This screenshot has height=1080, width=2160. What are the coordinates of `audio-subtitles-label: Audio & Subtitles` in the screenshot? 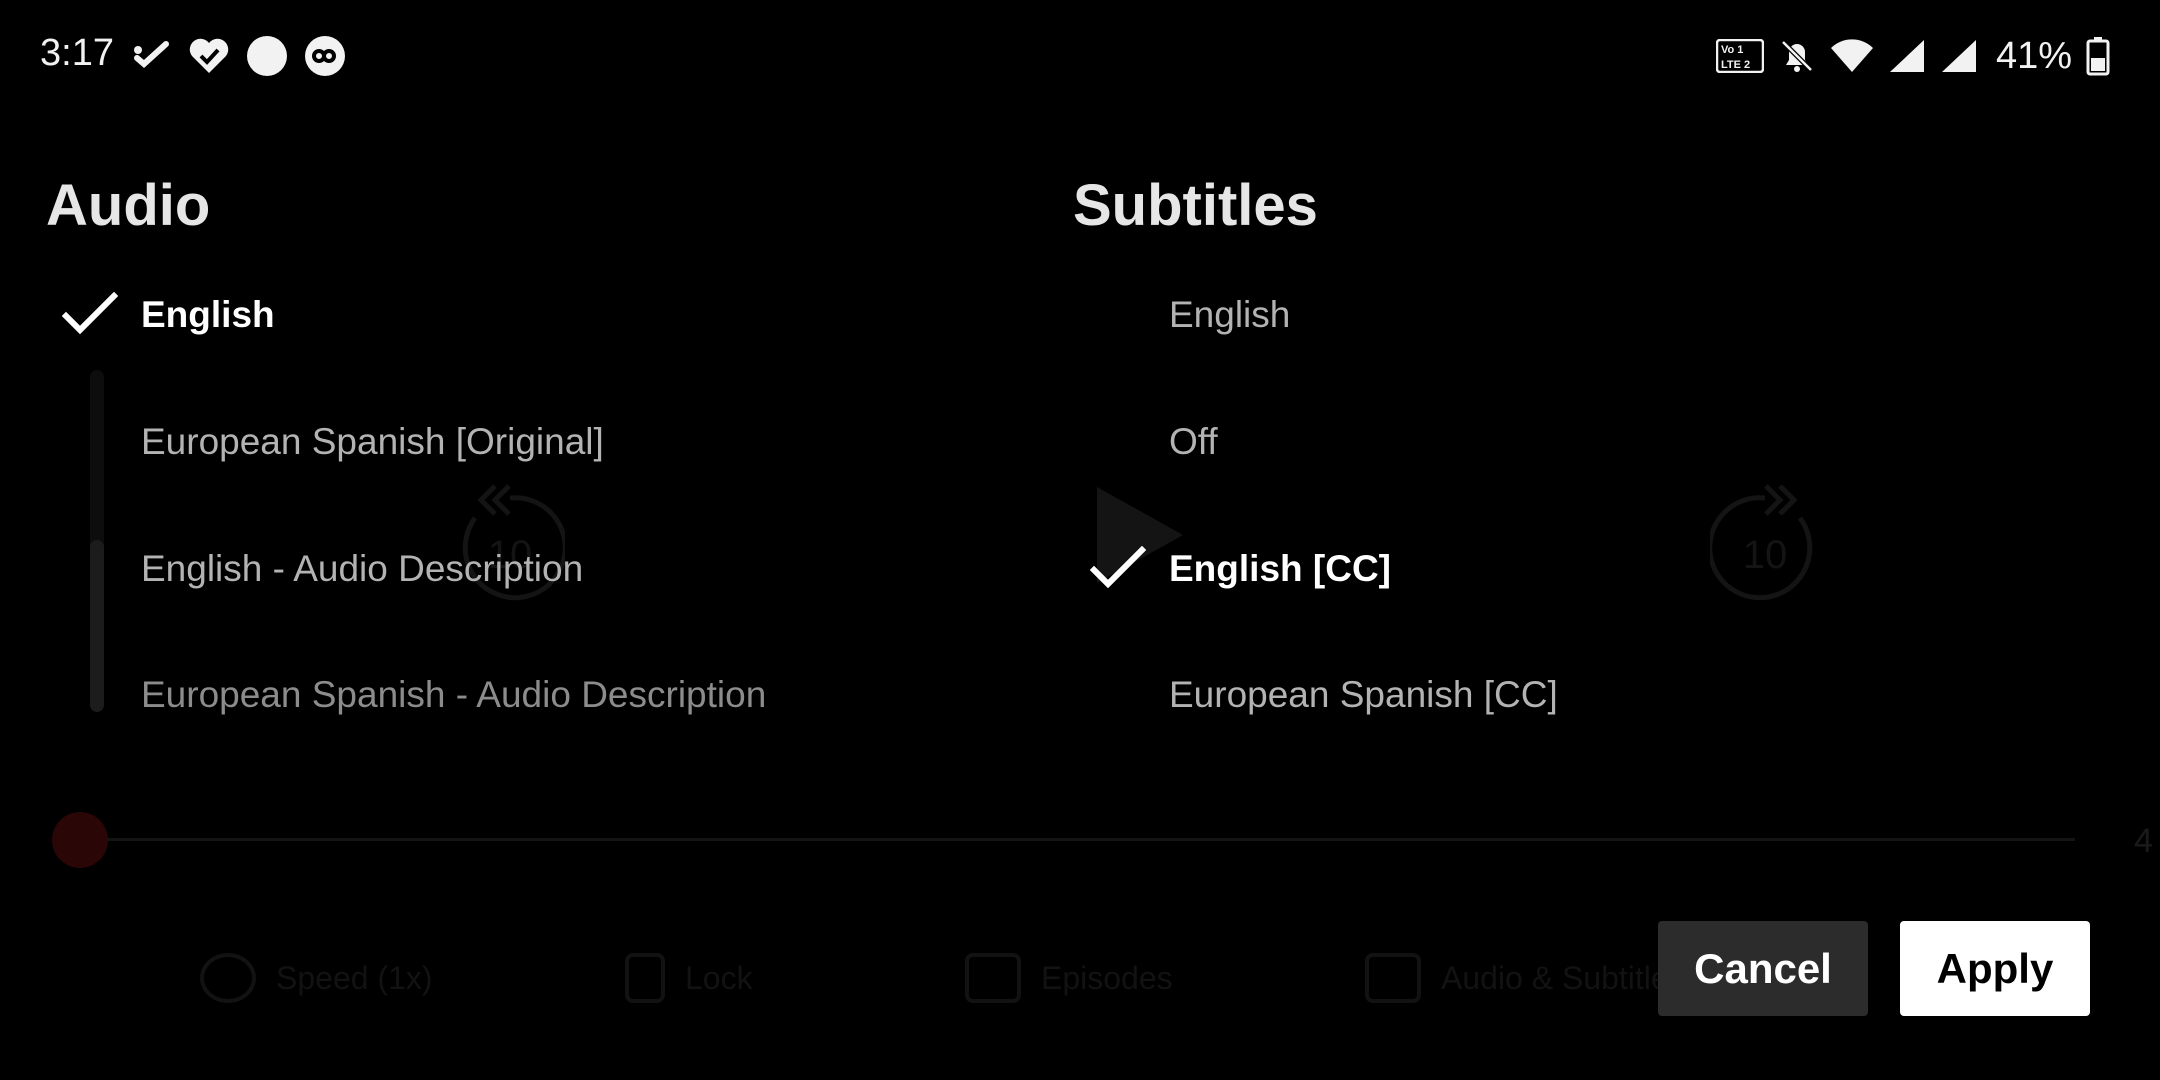 It's located at (1563, 977).